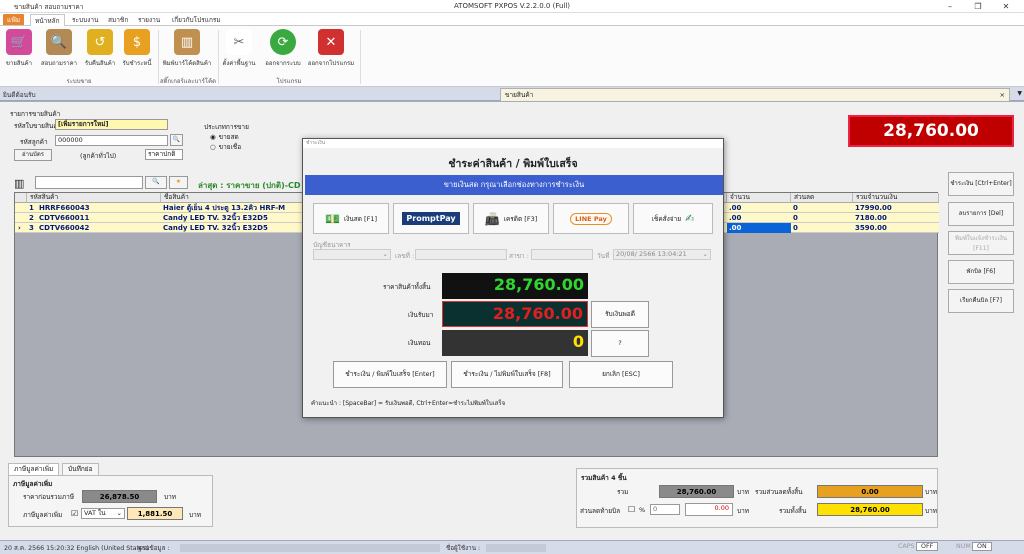  Describe the element at coordinates (103, 513) in the screenshot. I see `vat-type-select: VAT ใน ⌄` at that location.